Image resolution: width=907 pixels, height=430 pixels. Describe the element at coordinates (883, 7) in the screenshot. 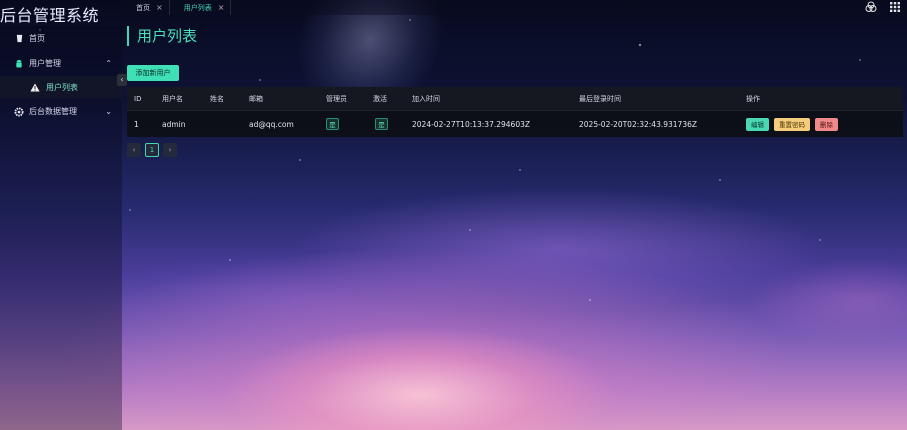

I see `top-right-toolbar` at that location.